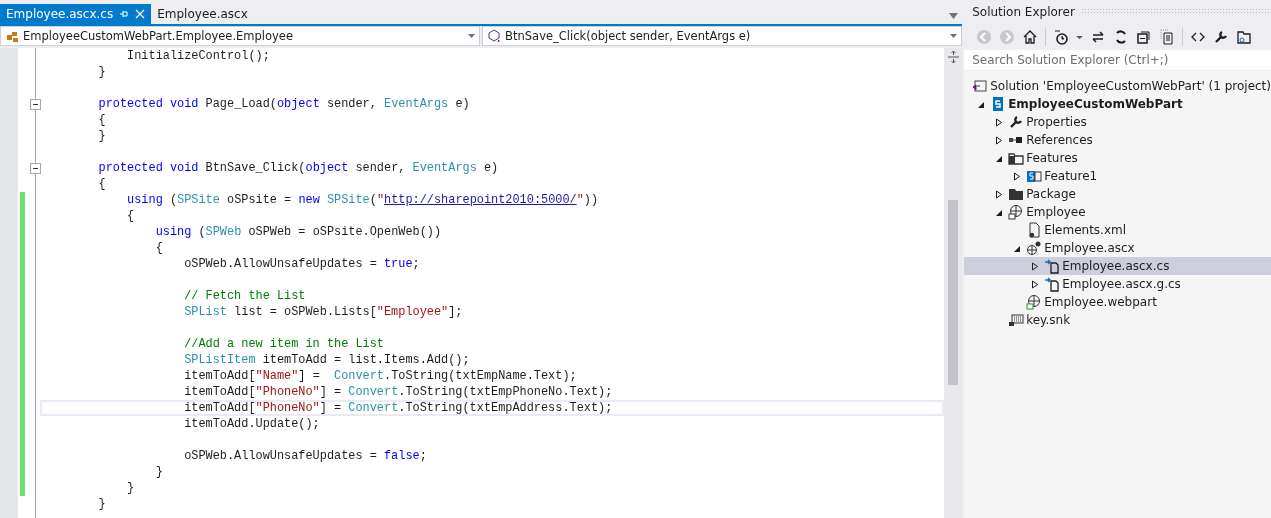 Image resolution: width=1271 pixels, height=518 pixels. What do you see at coordinates (954, 16) in the screenshot?
I see `dropdown-arrow-icon` at bounding box center [954, 16].